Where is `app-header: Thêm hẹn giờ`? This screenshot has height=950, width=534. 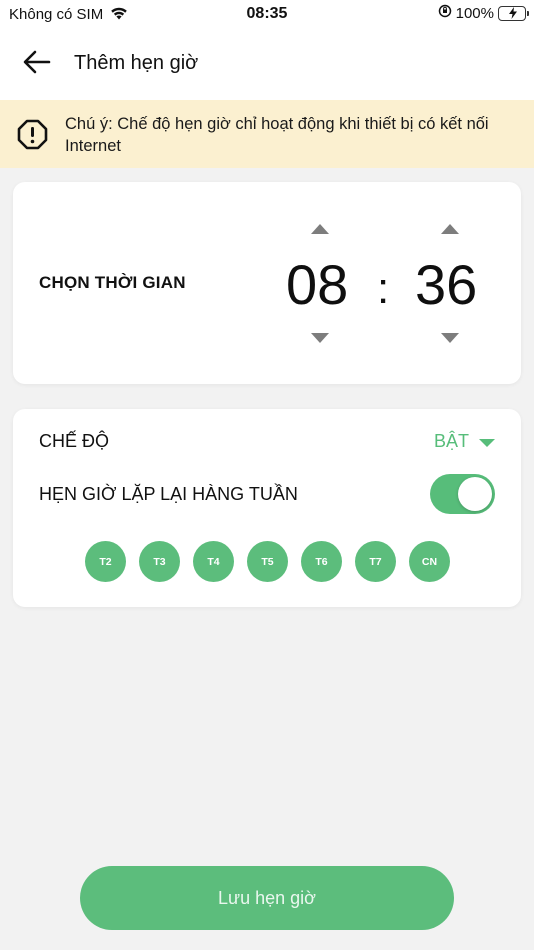
app-header: Thêm hẹn giờ is located at coordinates (267, 64).